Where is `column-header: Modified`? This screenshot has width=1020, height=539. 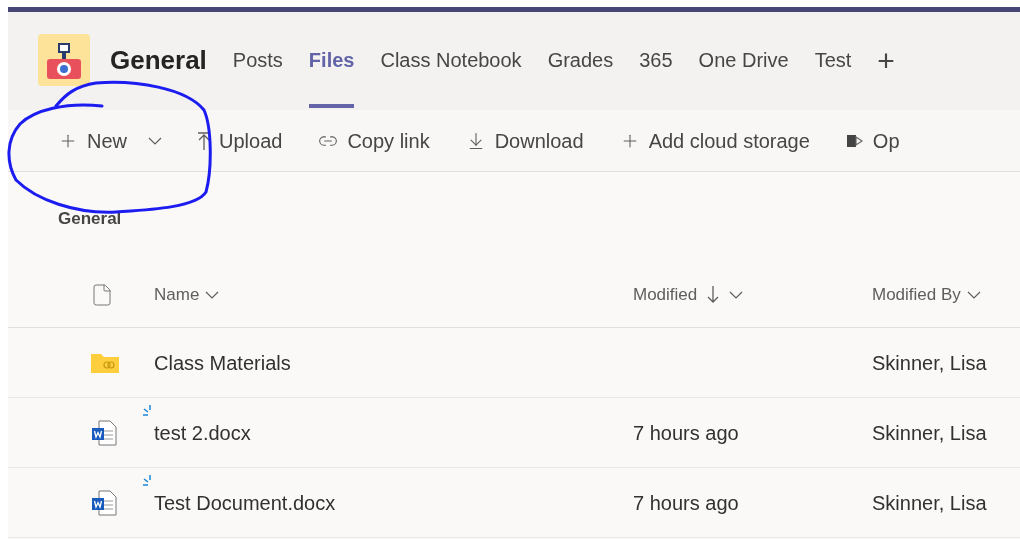 column-header: Modified is located at coordinates (665, 294).